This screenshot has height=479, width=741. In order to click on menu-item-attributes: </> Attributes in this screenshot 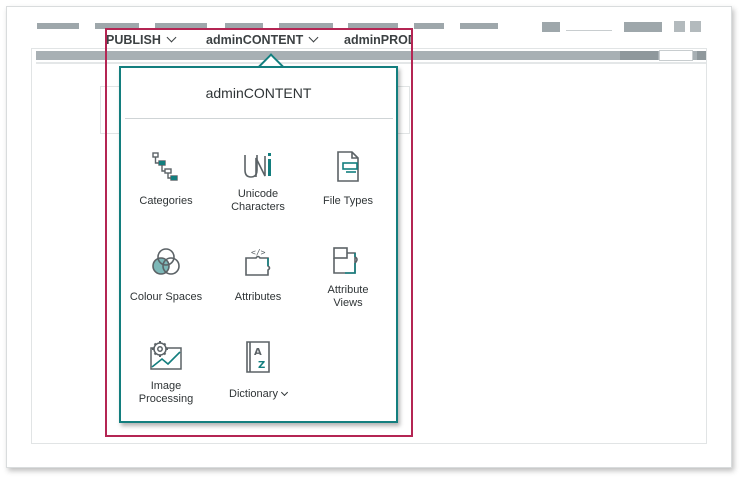, I will do `click(258, 276)`.